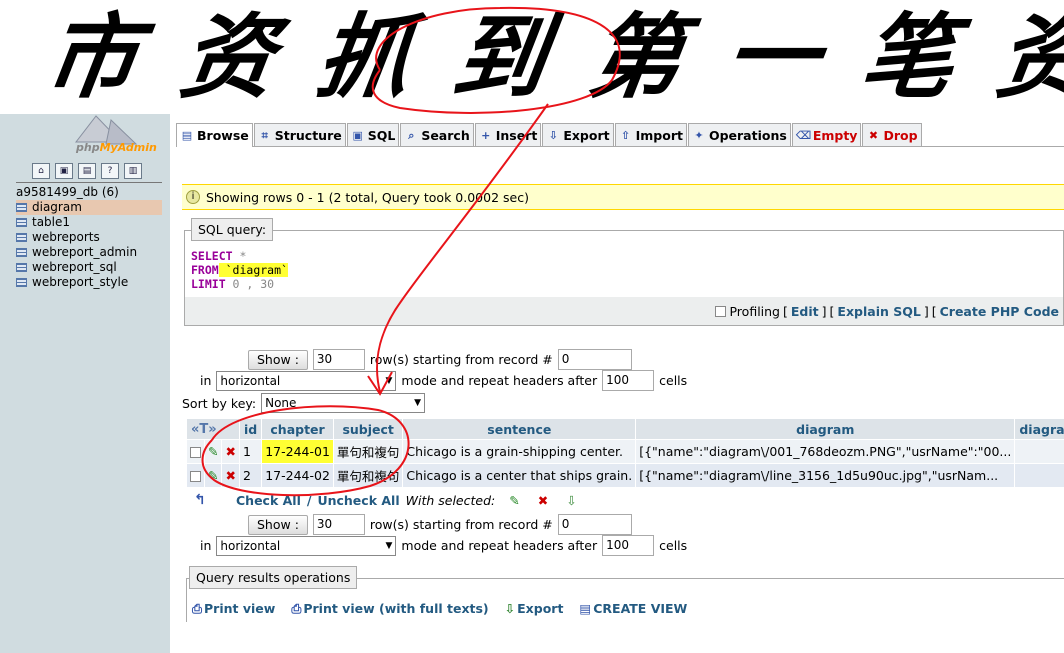 This screenshot has width=1064, height=653. Describe the element at coordinates (110, 171) in the screenshot. I see `help-icon: ?` at that location.